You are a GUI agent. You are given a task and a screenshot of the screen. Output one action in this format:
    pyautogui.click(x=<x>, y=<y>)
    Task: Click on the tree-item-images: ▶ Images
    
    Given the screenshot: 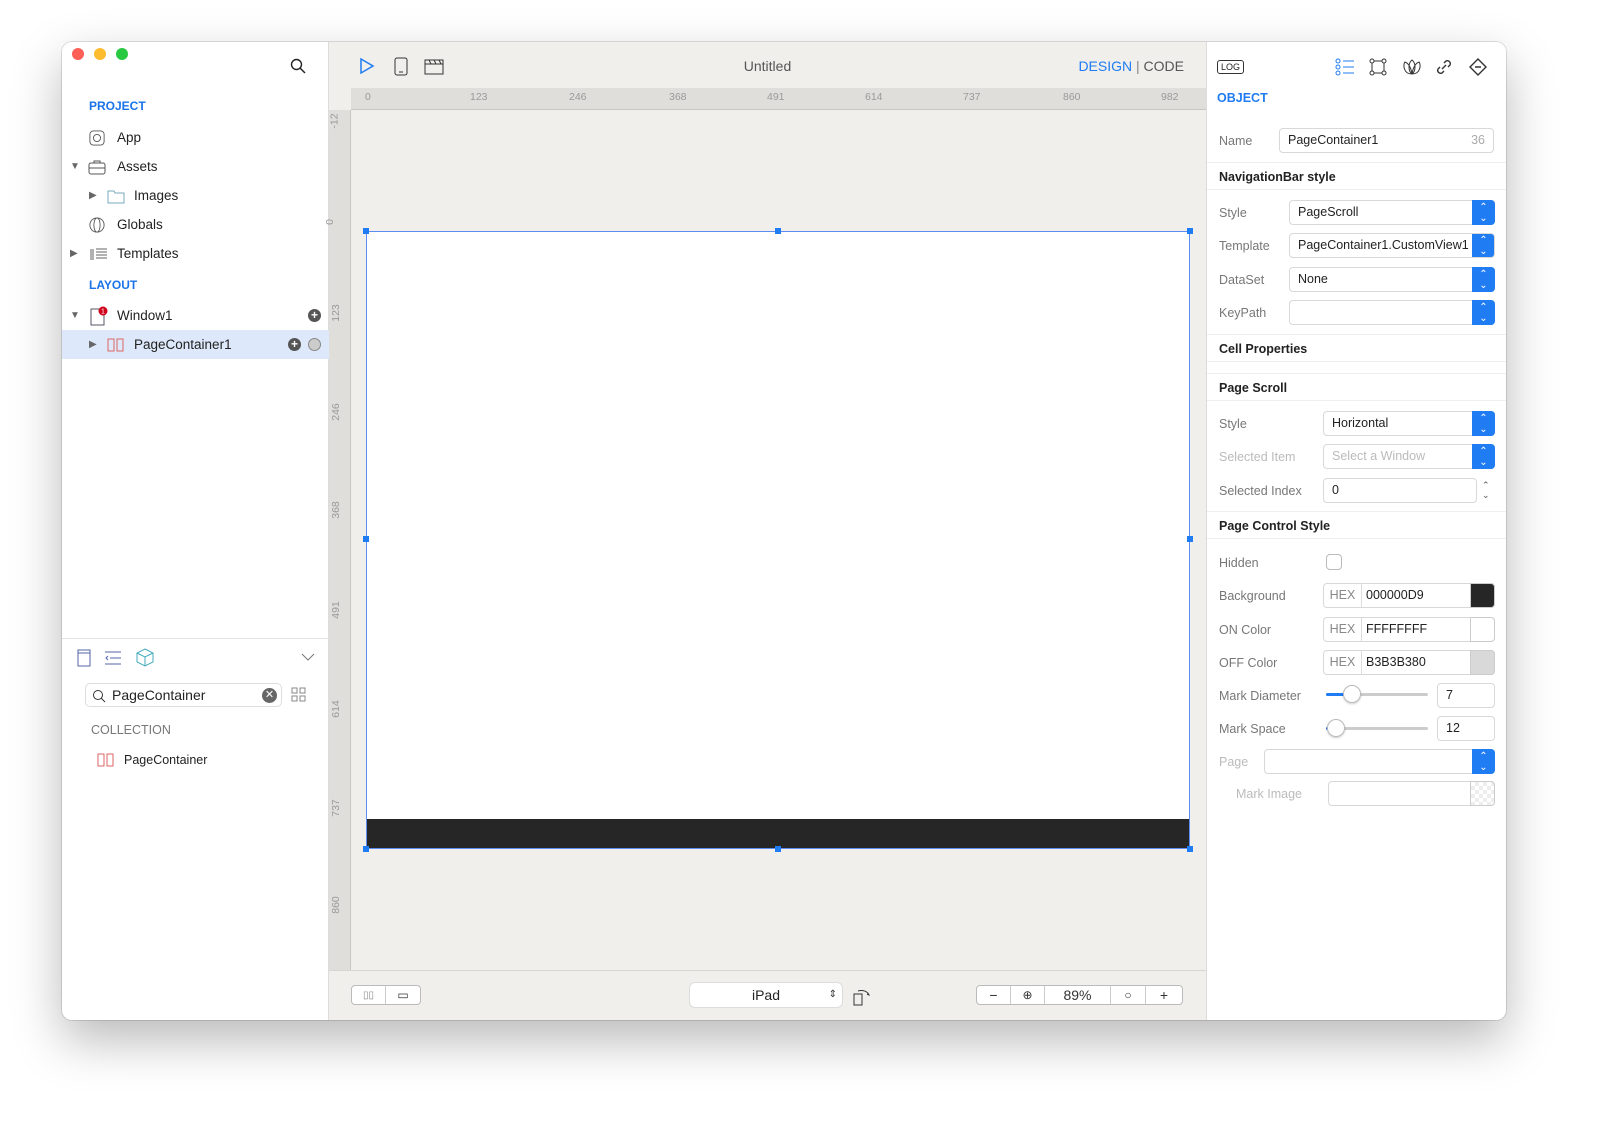 What is the action you would take?
    pyautogui.click(x=195, y=195)
    